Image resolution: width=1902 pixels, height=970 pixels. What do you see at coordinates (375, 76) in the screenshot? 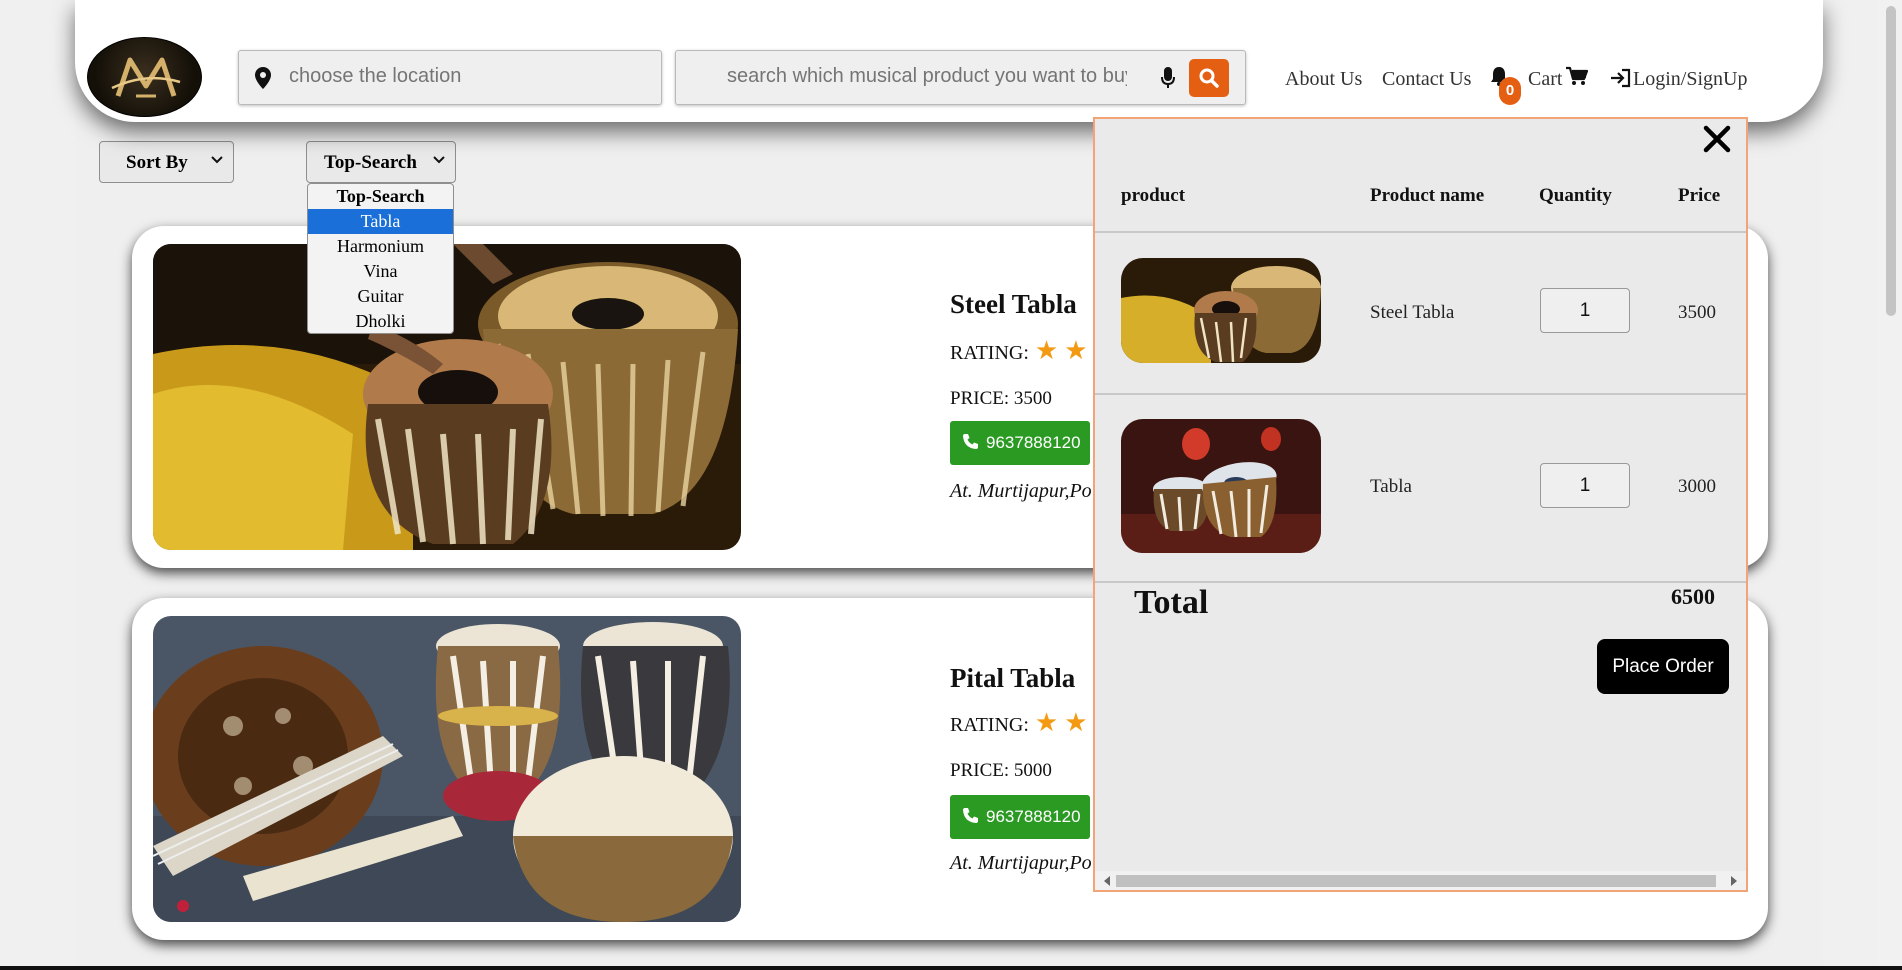
I see `location-placeholder: choose the location` at bounding box center [375, 76].